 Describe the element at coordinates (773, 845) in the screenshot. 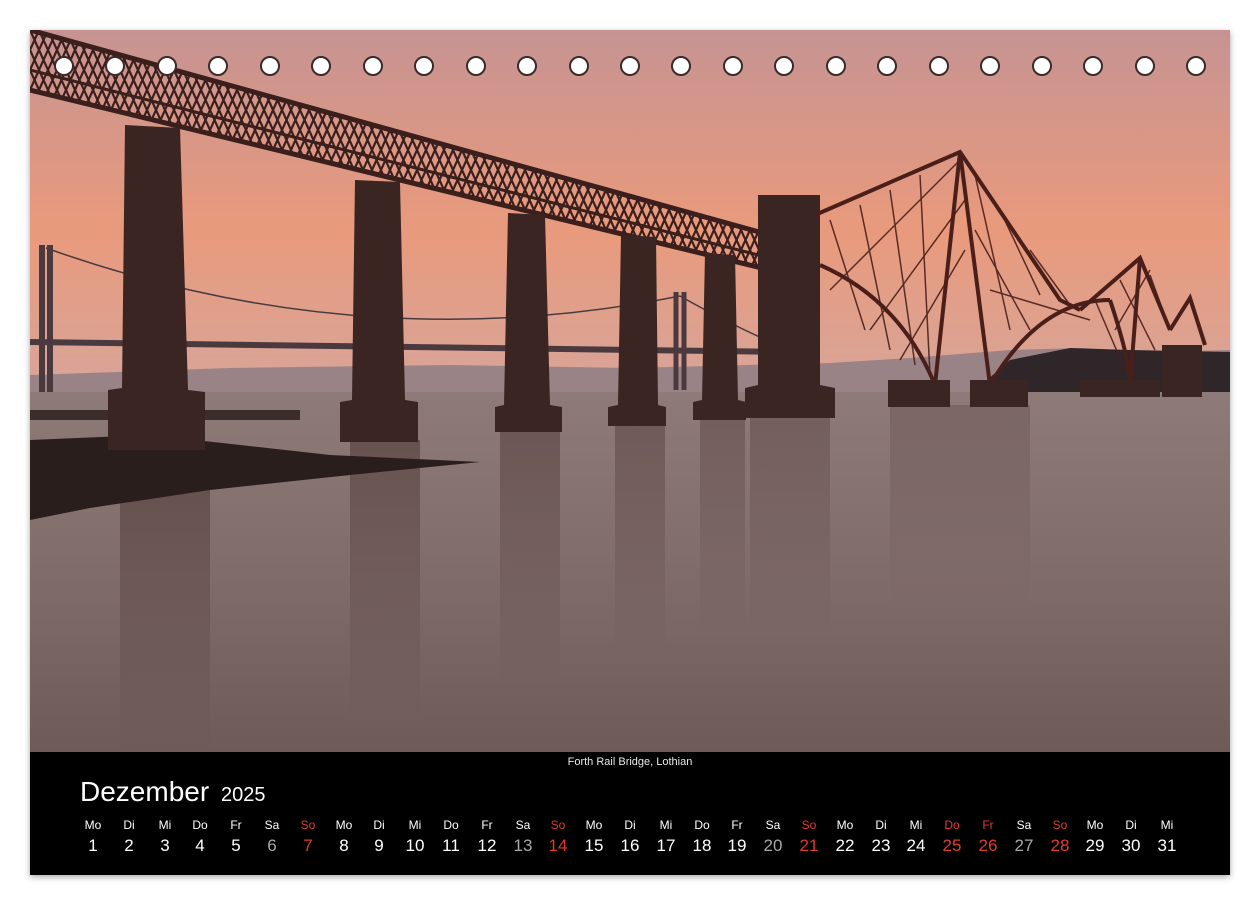

I see `day-number: 20` at that location.